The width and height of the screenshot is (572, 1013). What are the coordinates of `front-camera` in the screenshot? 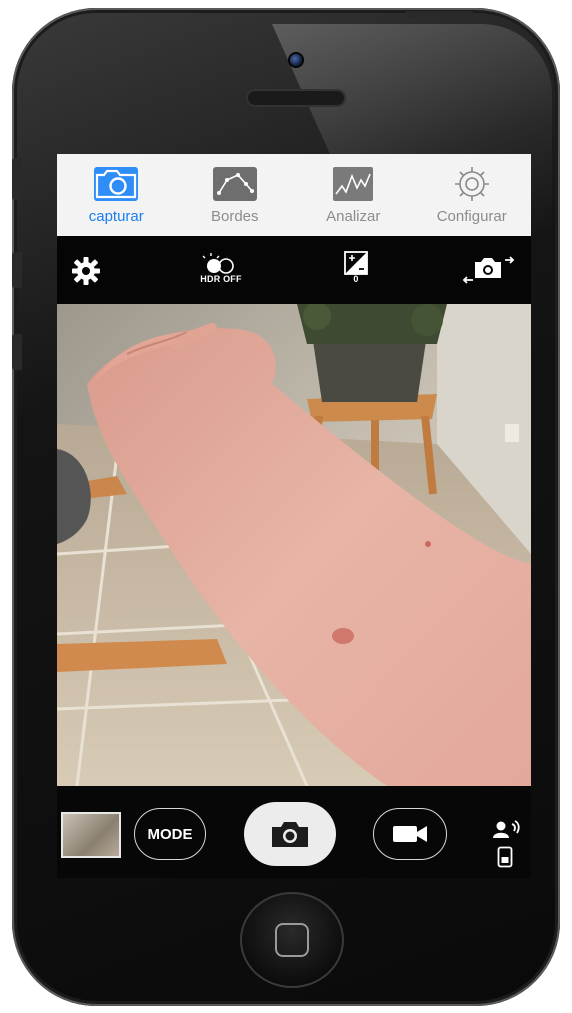 It's located at (296, 60).